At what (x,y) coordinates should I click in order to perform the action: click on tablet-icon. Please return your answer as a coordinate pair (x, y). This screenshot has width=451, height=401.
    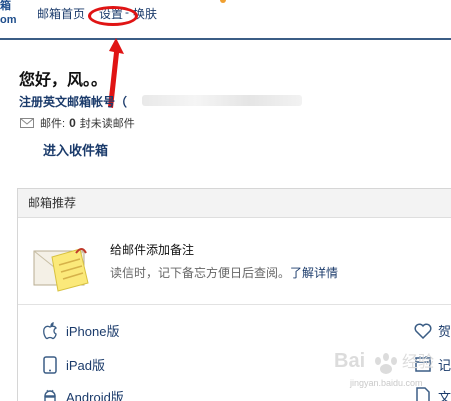
    Looking at the image, I should click on (50, 364).